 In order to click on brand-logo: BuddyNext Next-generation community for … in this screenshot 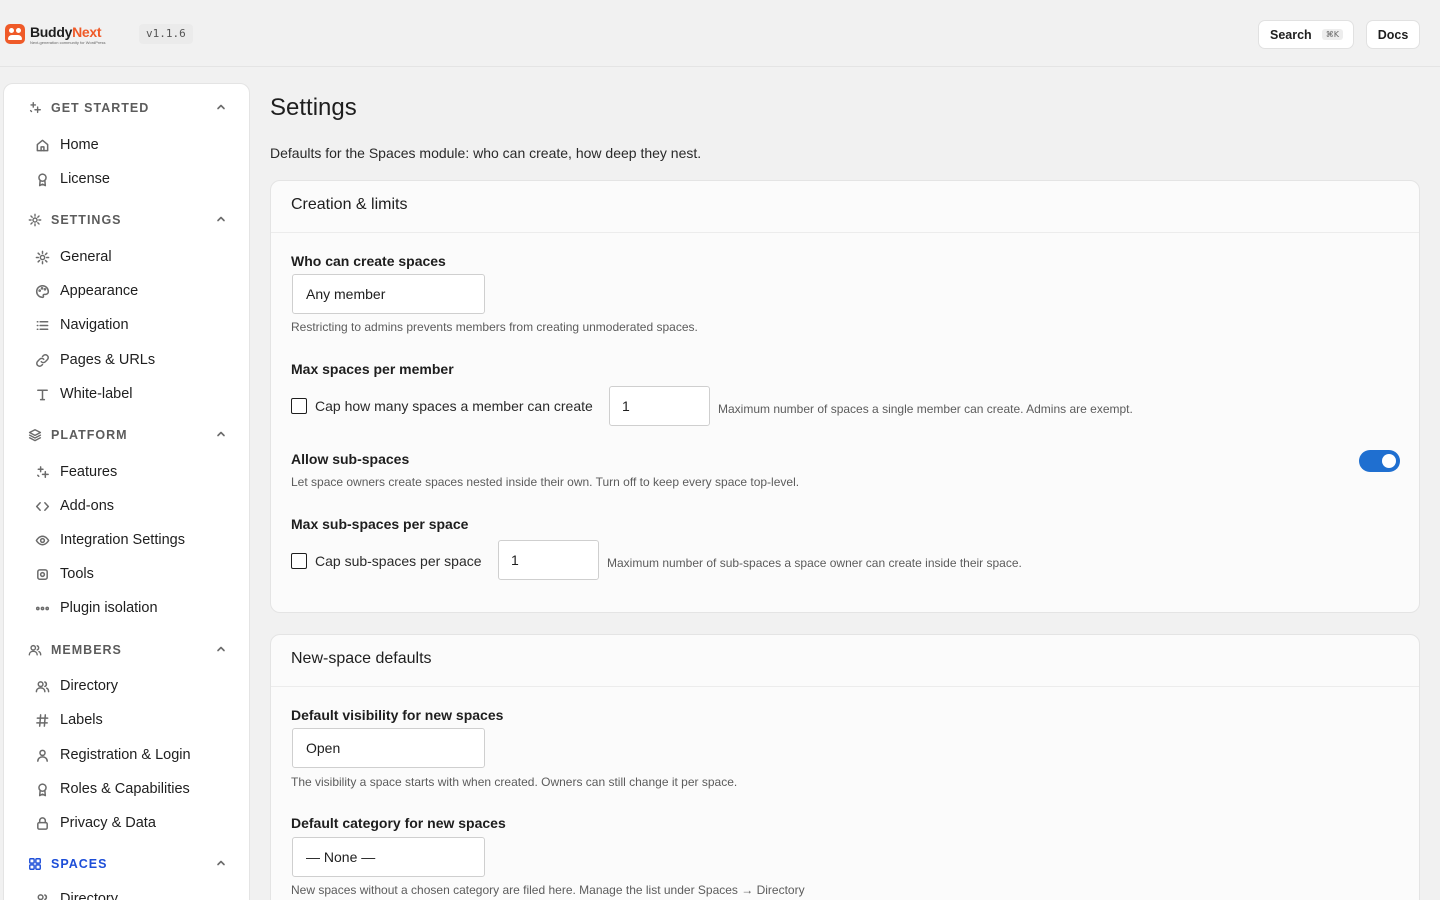, I will do `click(55, 34)`.